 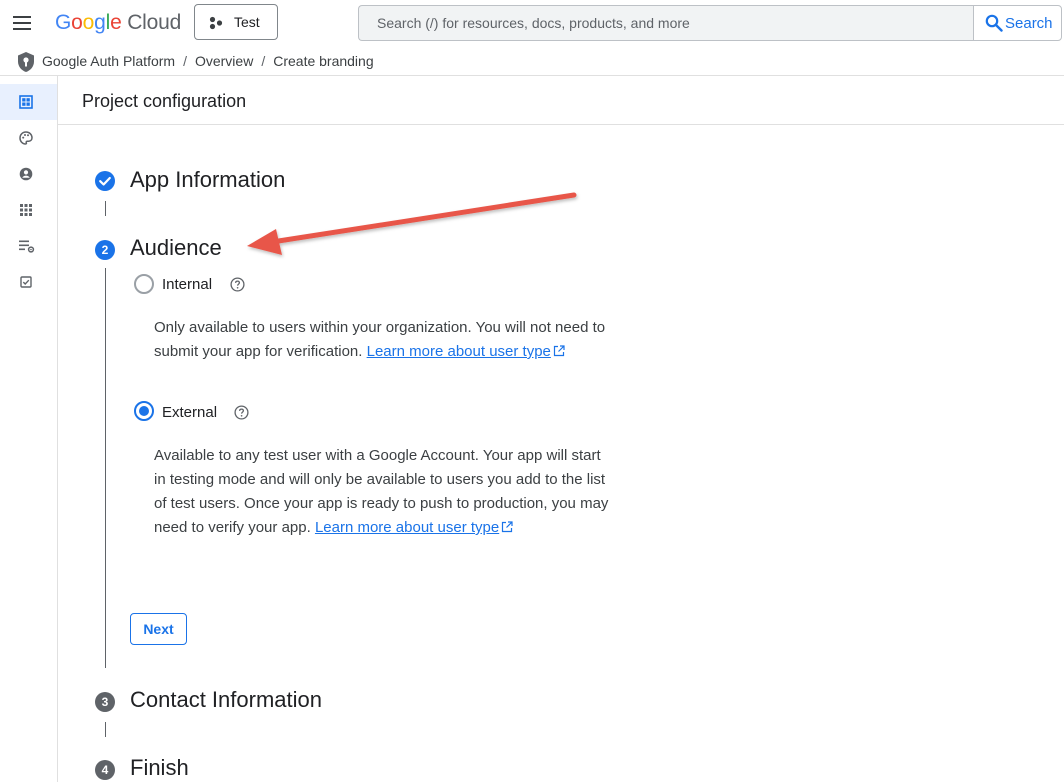 I want to click on step-audience: Audience, so click(x=176, y=248).